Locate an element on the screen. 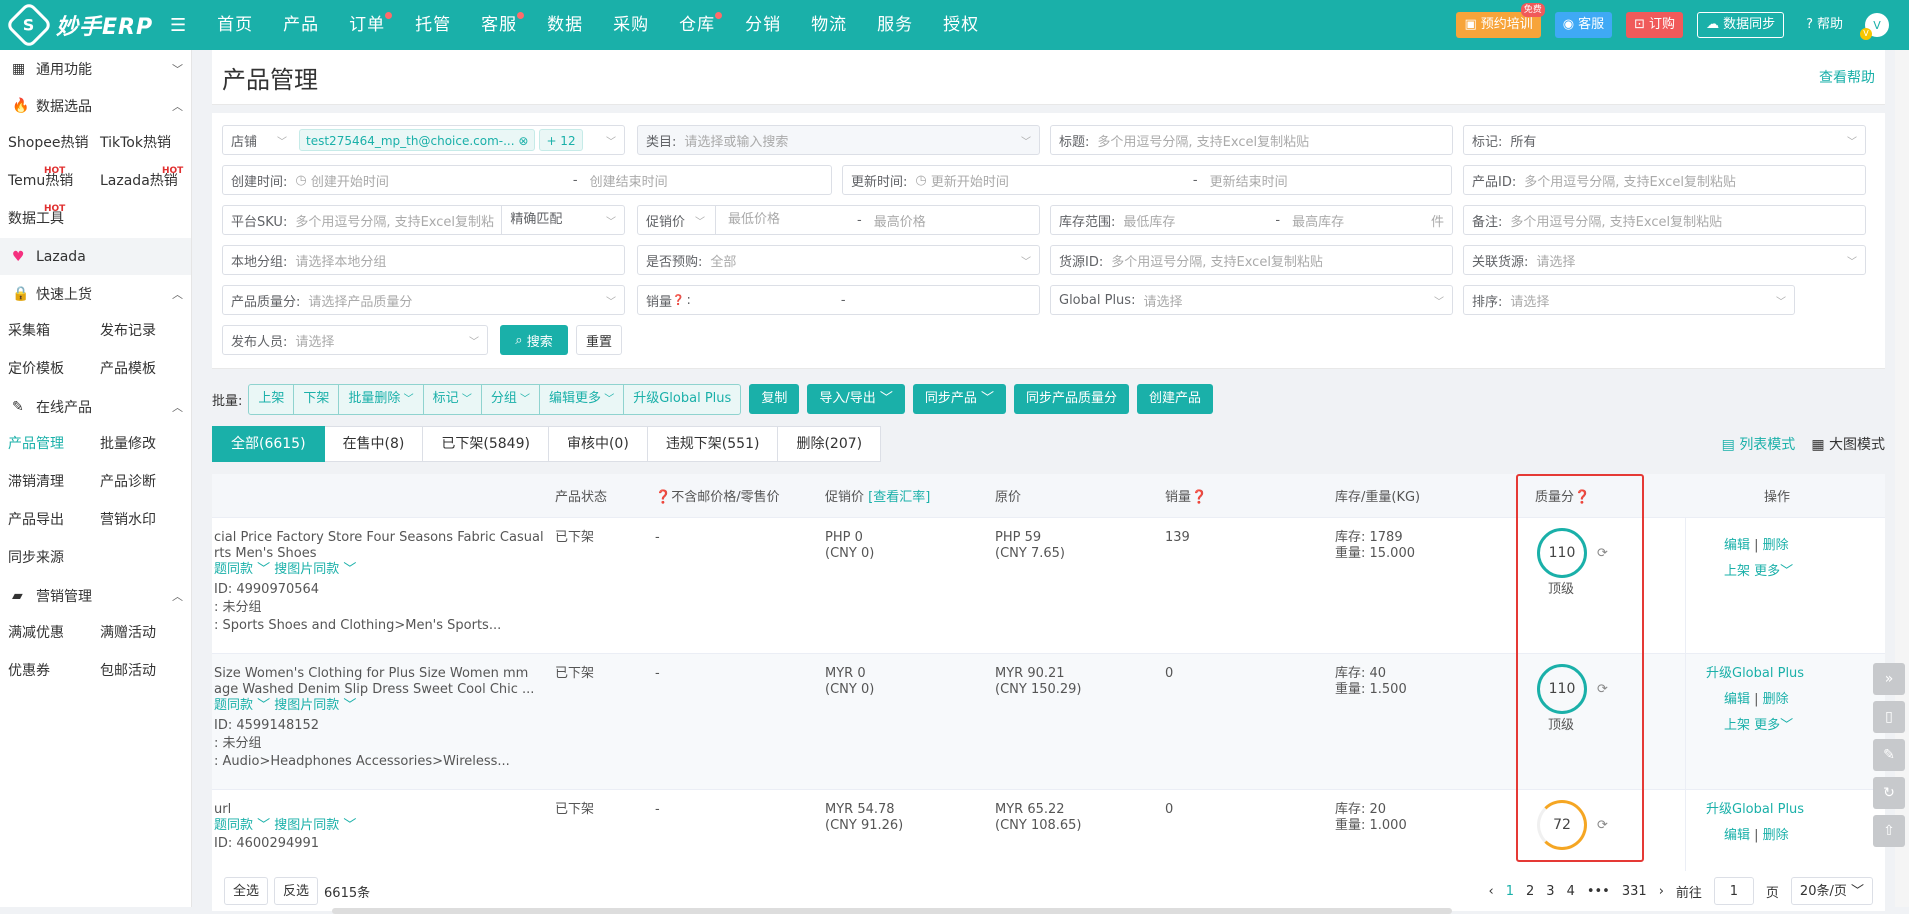 The image size is (1909, 914). sidebar-item-marketing_items-1: 满赠活动 is located at coordinates (145, 633).